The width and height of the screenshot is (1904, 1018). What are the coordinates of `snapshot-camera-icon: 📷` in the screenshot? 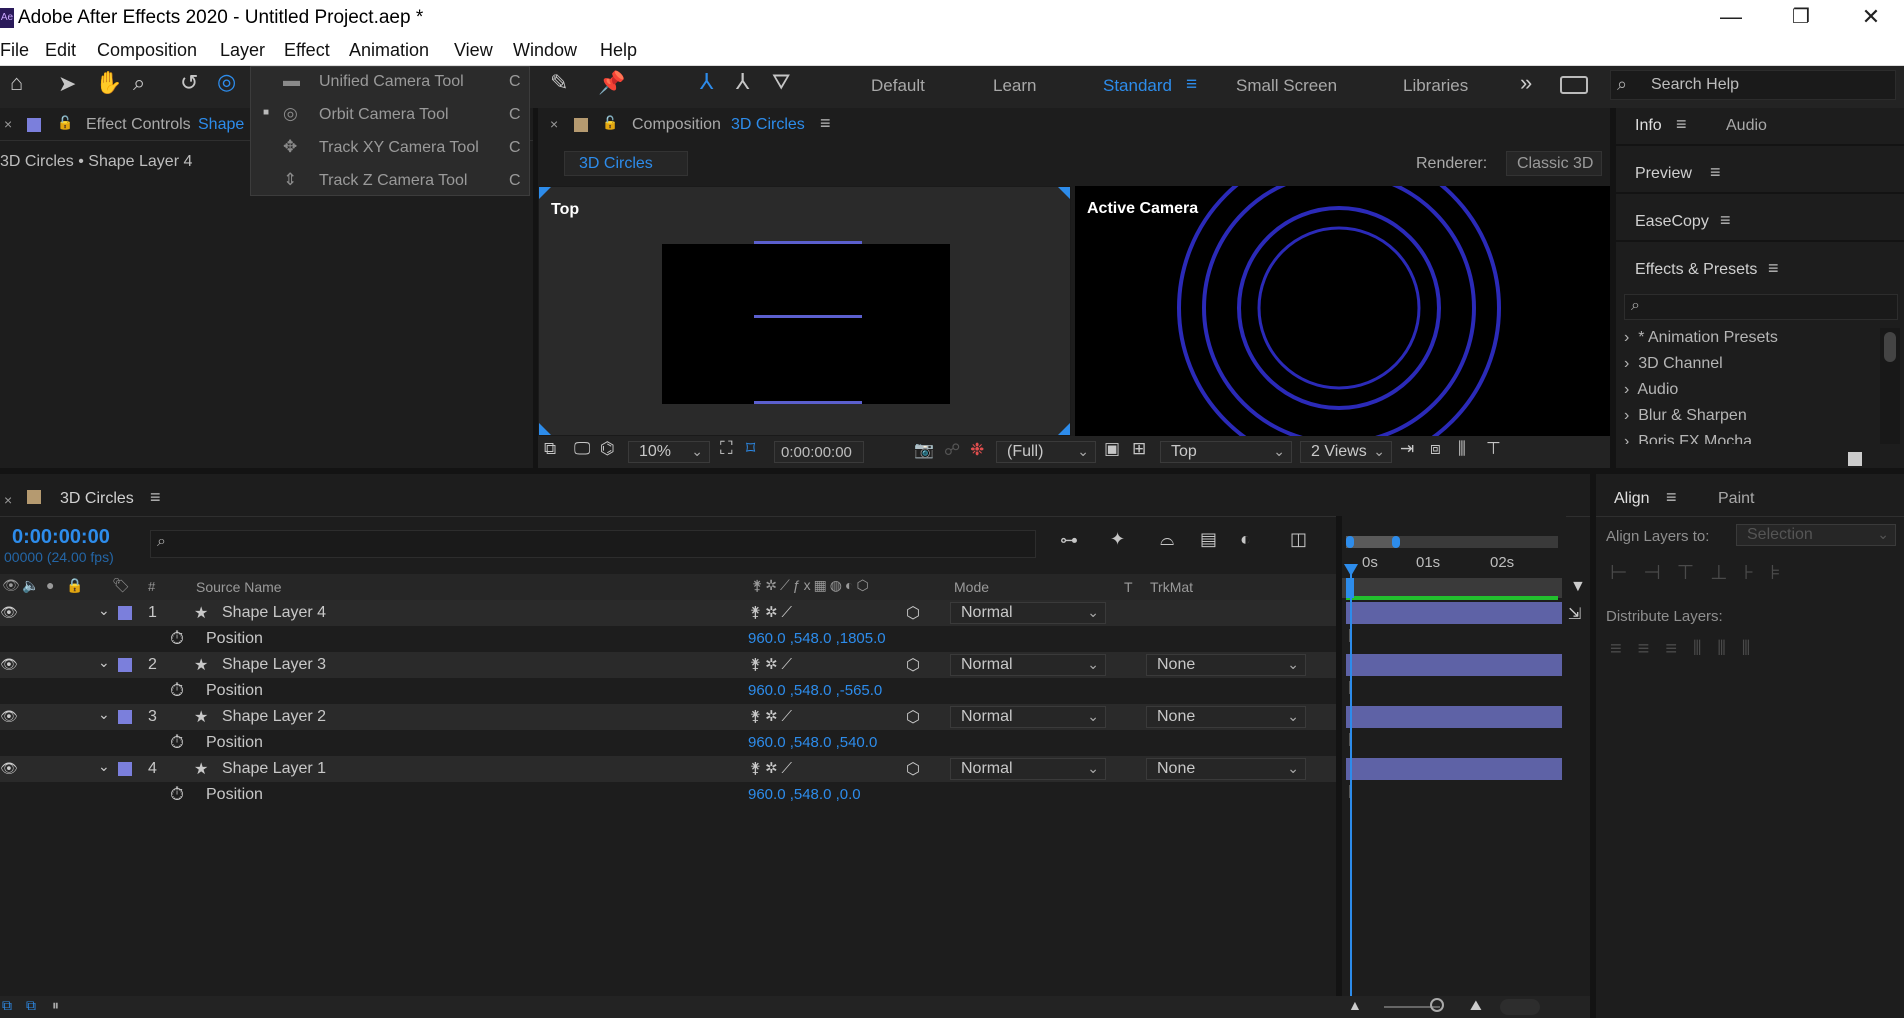 It's located at (924, 450).